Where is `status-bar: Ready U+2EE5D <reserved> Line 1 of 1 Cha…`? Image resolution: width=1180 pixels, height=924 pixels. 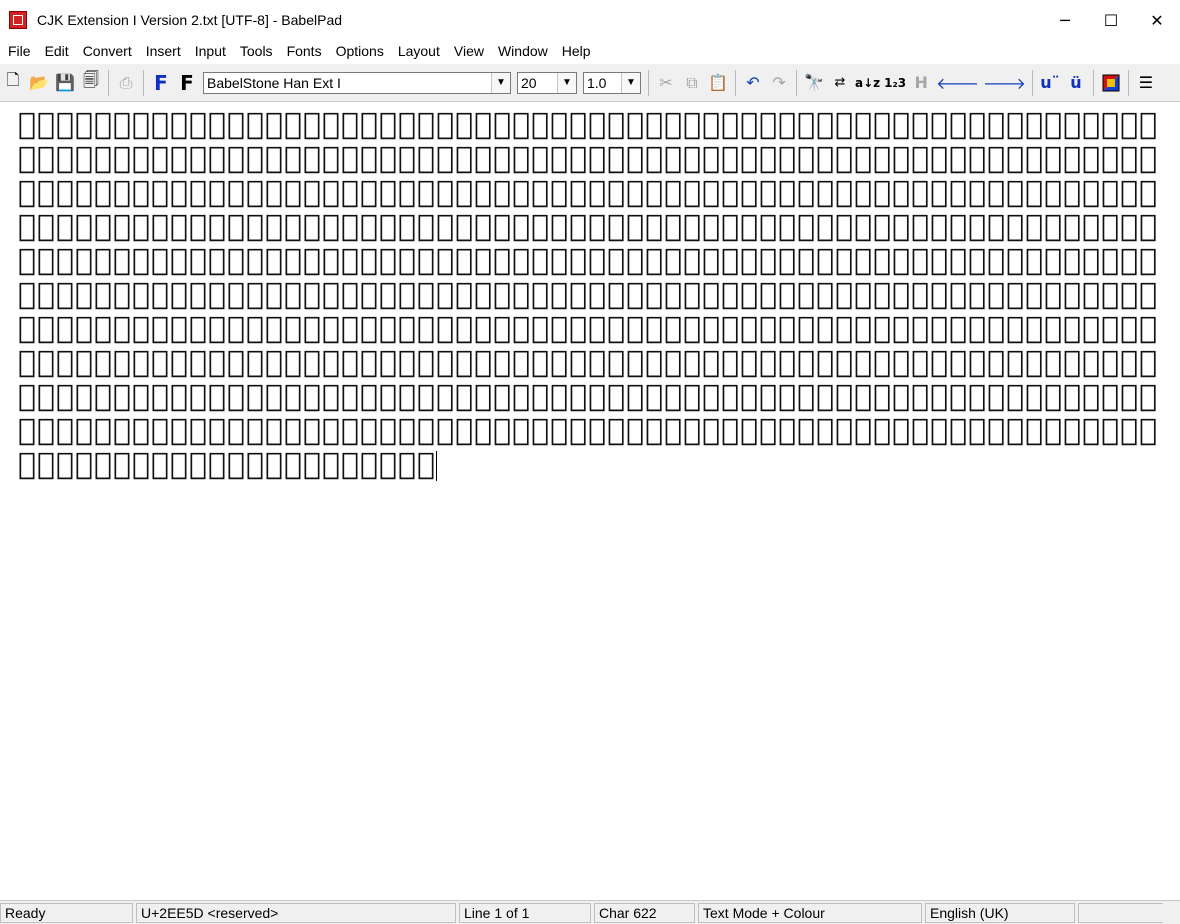 status-bar: Ready U+2EE5D <reserved> Line 1 of 1 Cha… is located at coordinates (590, 912).